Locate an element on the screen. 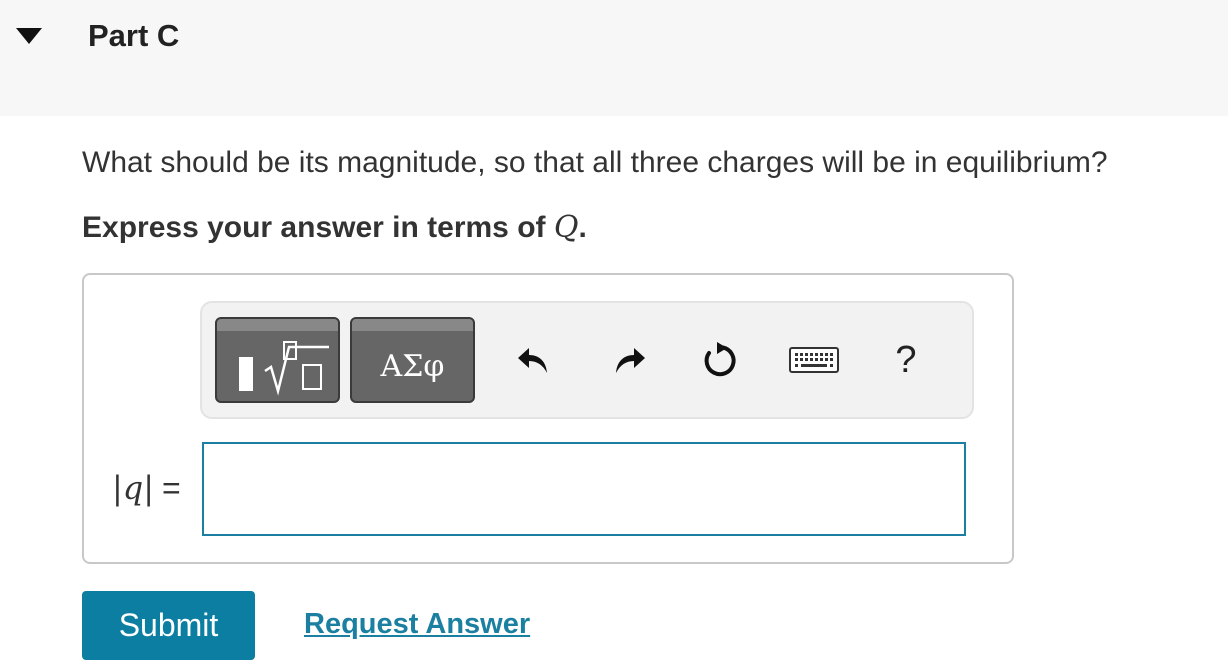 Image resolution: width=1228 pixels, height=670 pixels. redo-button is located at coordinates (630, 360).